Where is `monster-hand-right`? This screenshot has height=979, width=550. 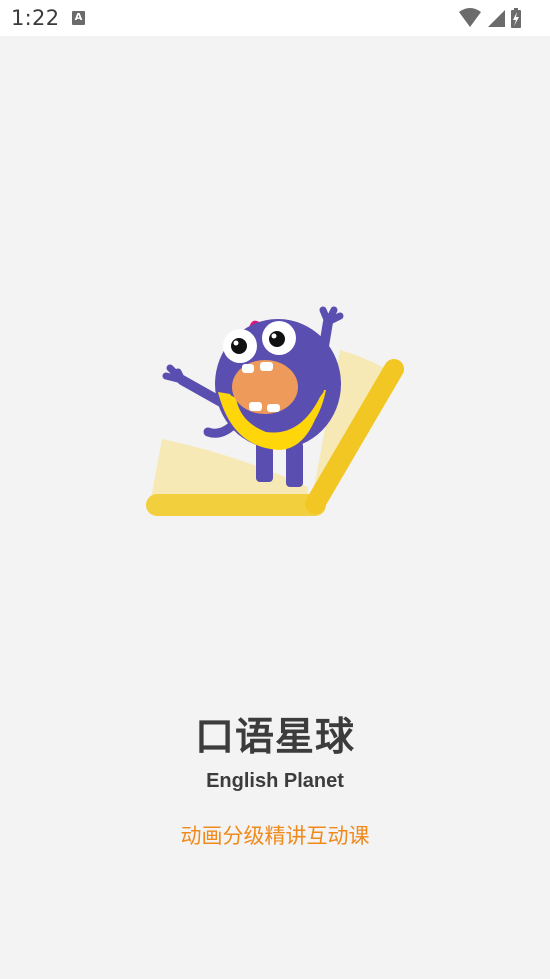 monster-hand-right is located at coordinates (331, 316).